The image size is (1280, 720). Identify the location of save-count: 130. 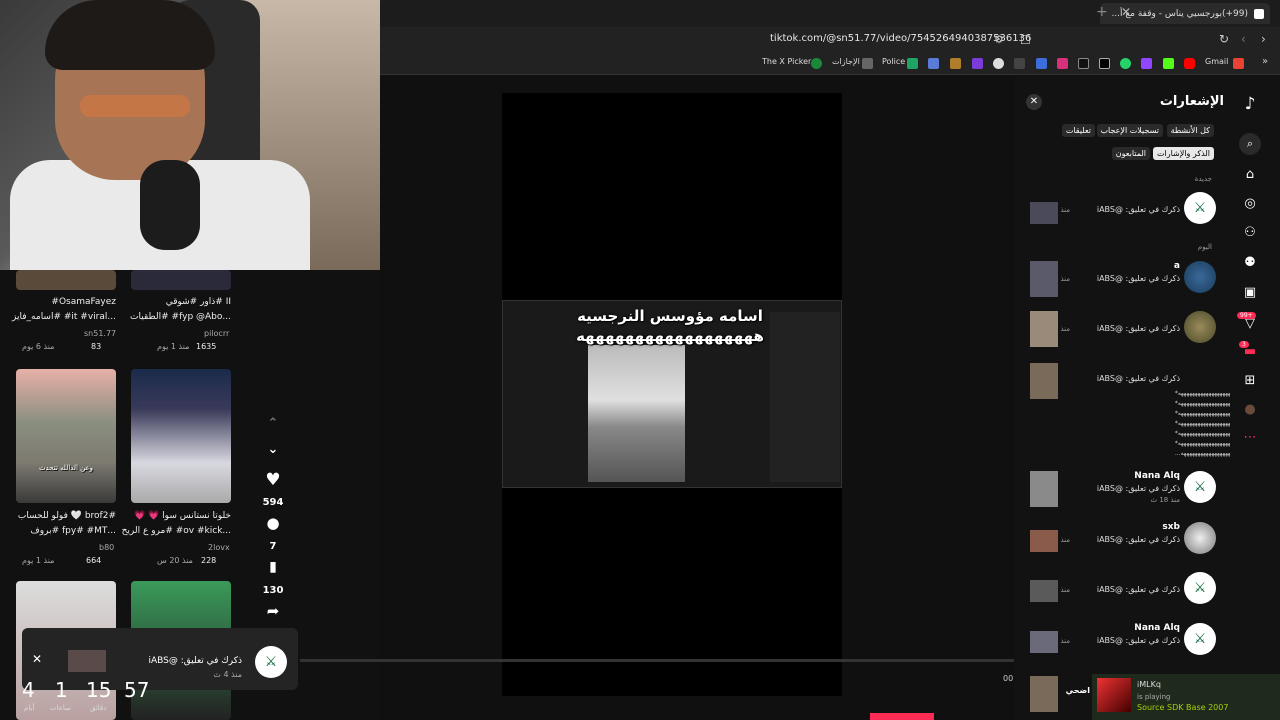
(273, 590).